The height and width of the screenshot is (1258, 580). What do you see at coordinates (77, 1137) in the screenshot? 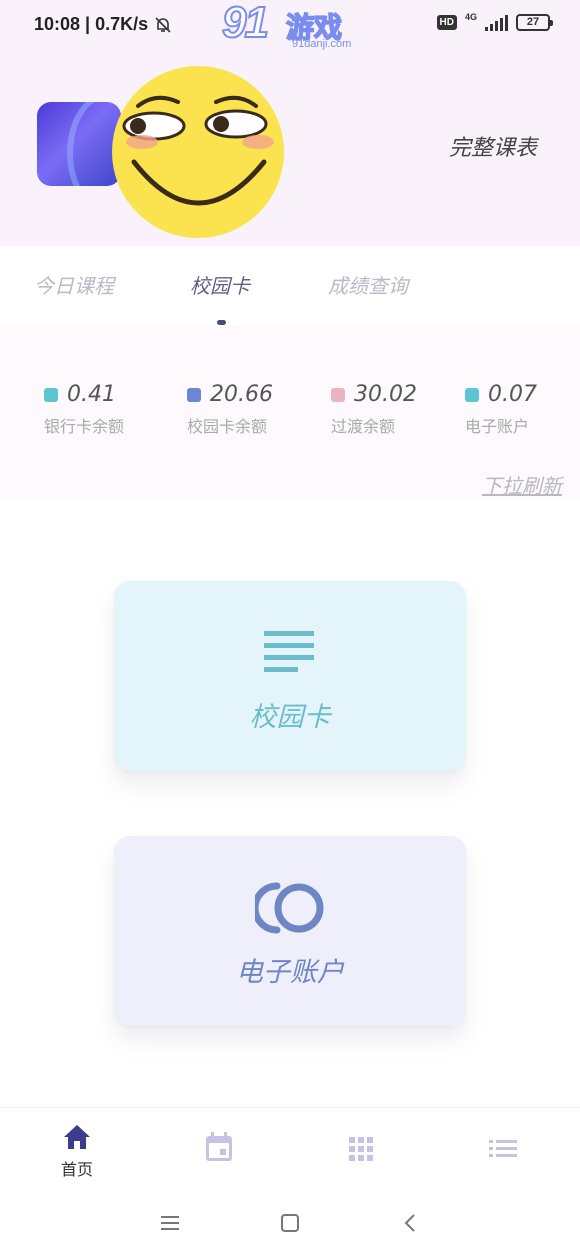
I see `home-icon` at bounding box center [77, 1137].